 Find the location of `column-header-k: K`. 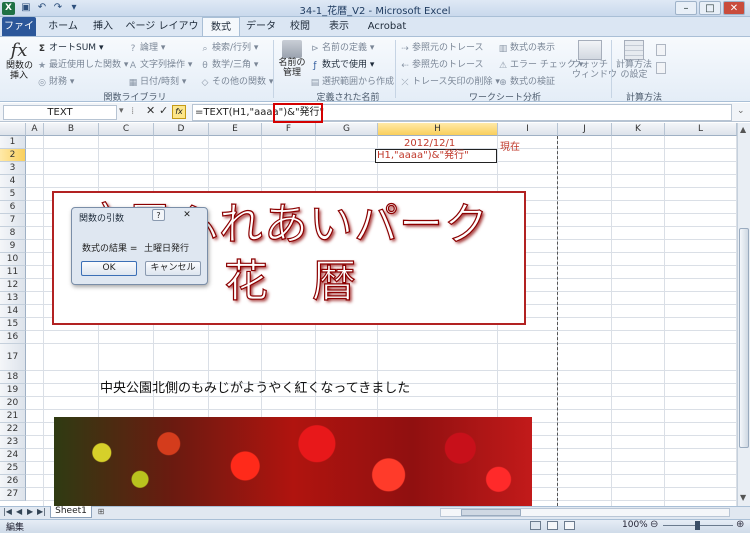

column-header-k: K is located at coordinates (638, 129).